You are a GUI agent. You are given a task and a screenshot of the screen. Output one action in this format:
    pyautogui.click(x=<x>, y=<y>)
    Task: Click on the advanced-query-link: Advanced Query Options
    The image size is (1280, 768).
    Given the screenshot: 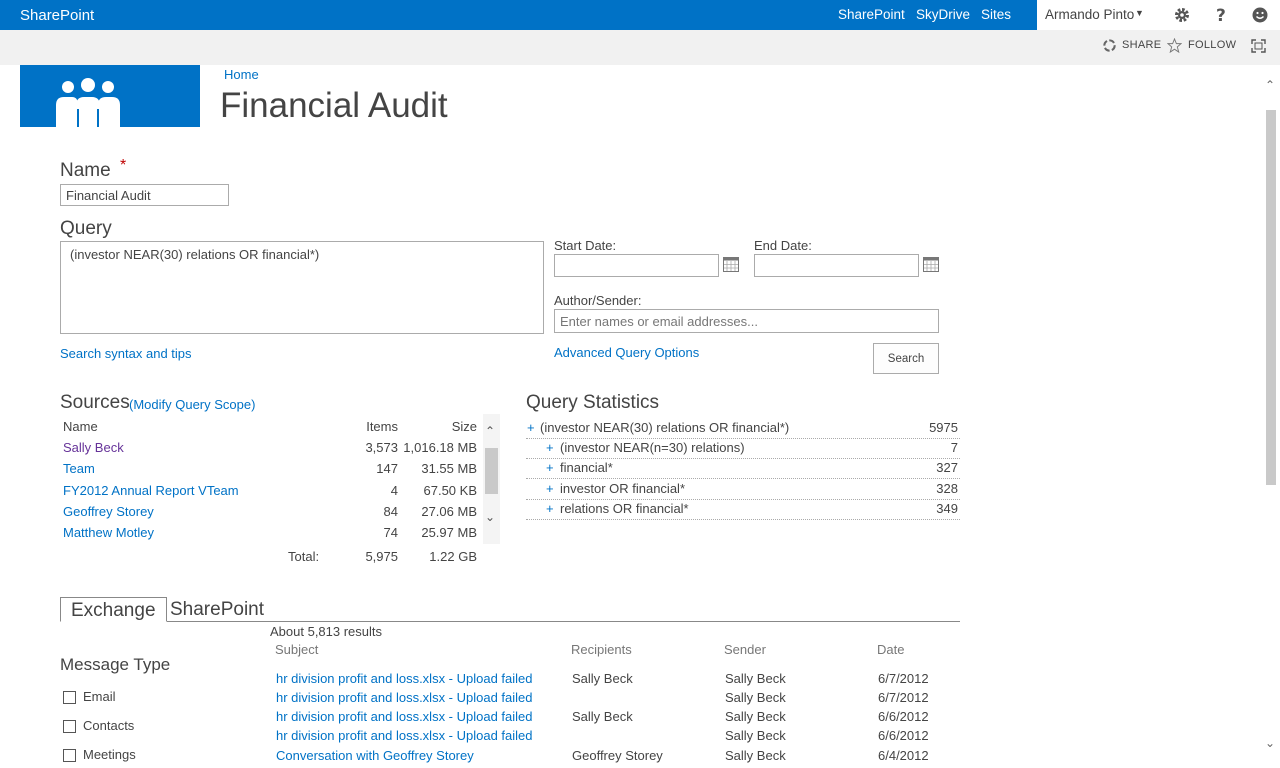 What is the action you would take?
    pyautogui.click(x=626, y=352)
    